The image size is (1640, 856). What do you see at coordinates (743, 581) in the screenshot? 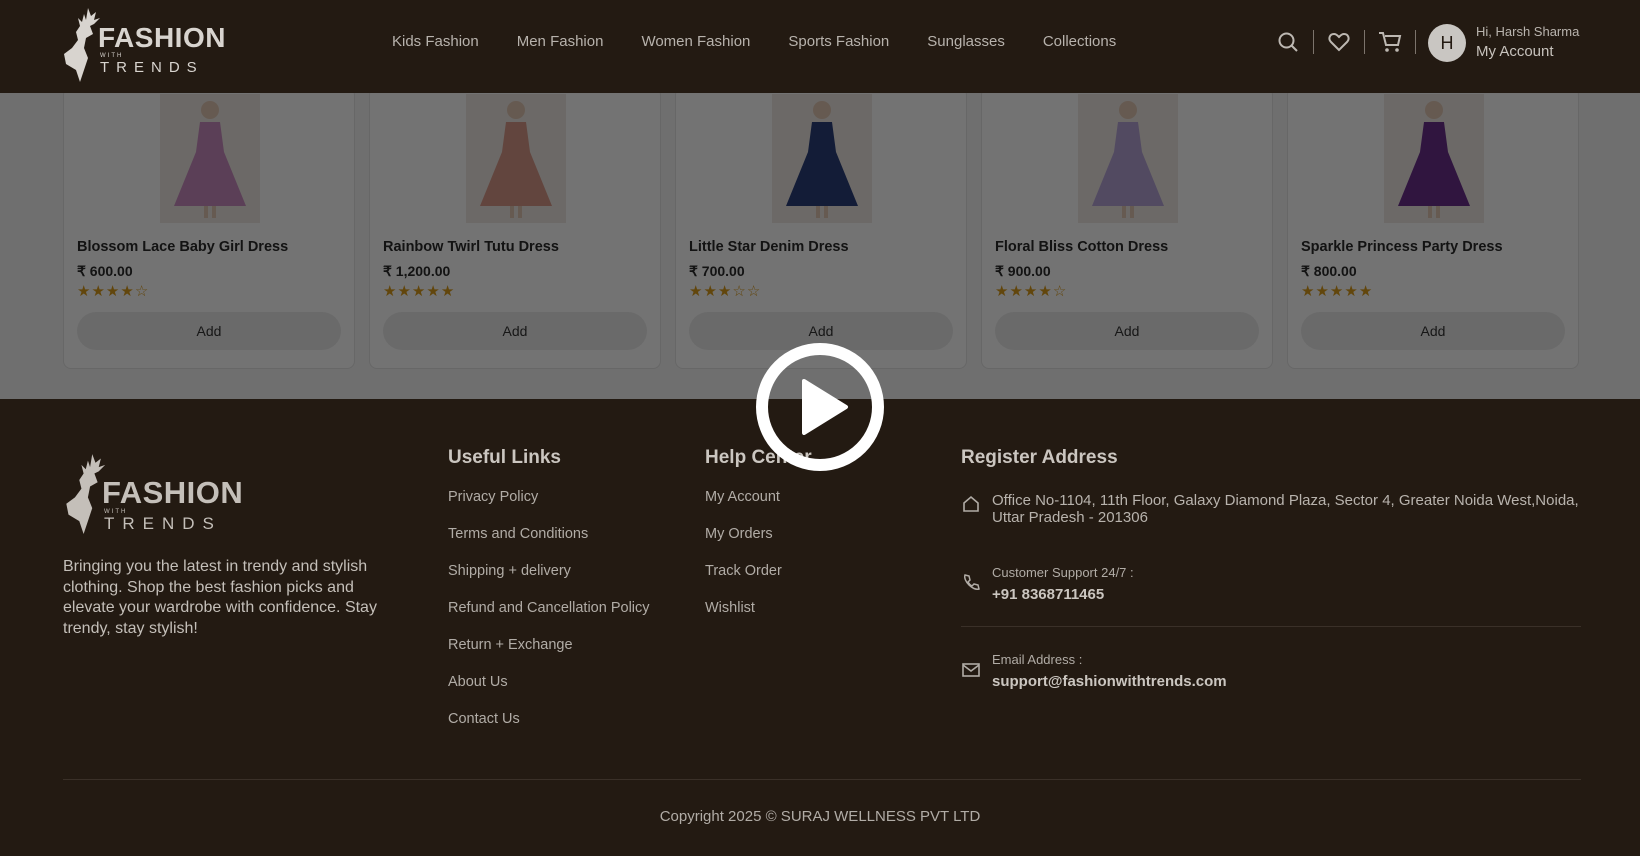
I see `footer-link-track-order: Track Order` at bounding box center [743, 581].